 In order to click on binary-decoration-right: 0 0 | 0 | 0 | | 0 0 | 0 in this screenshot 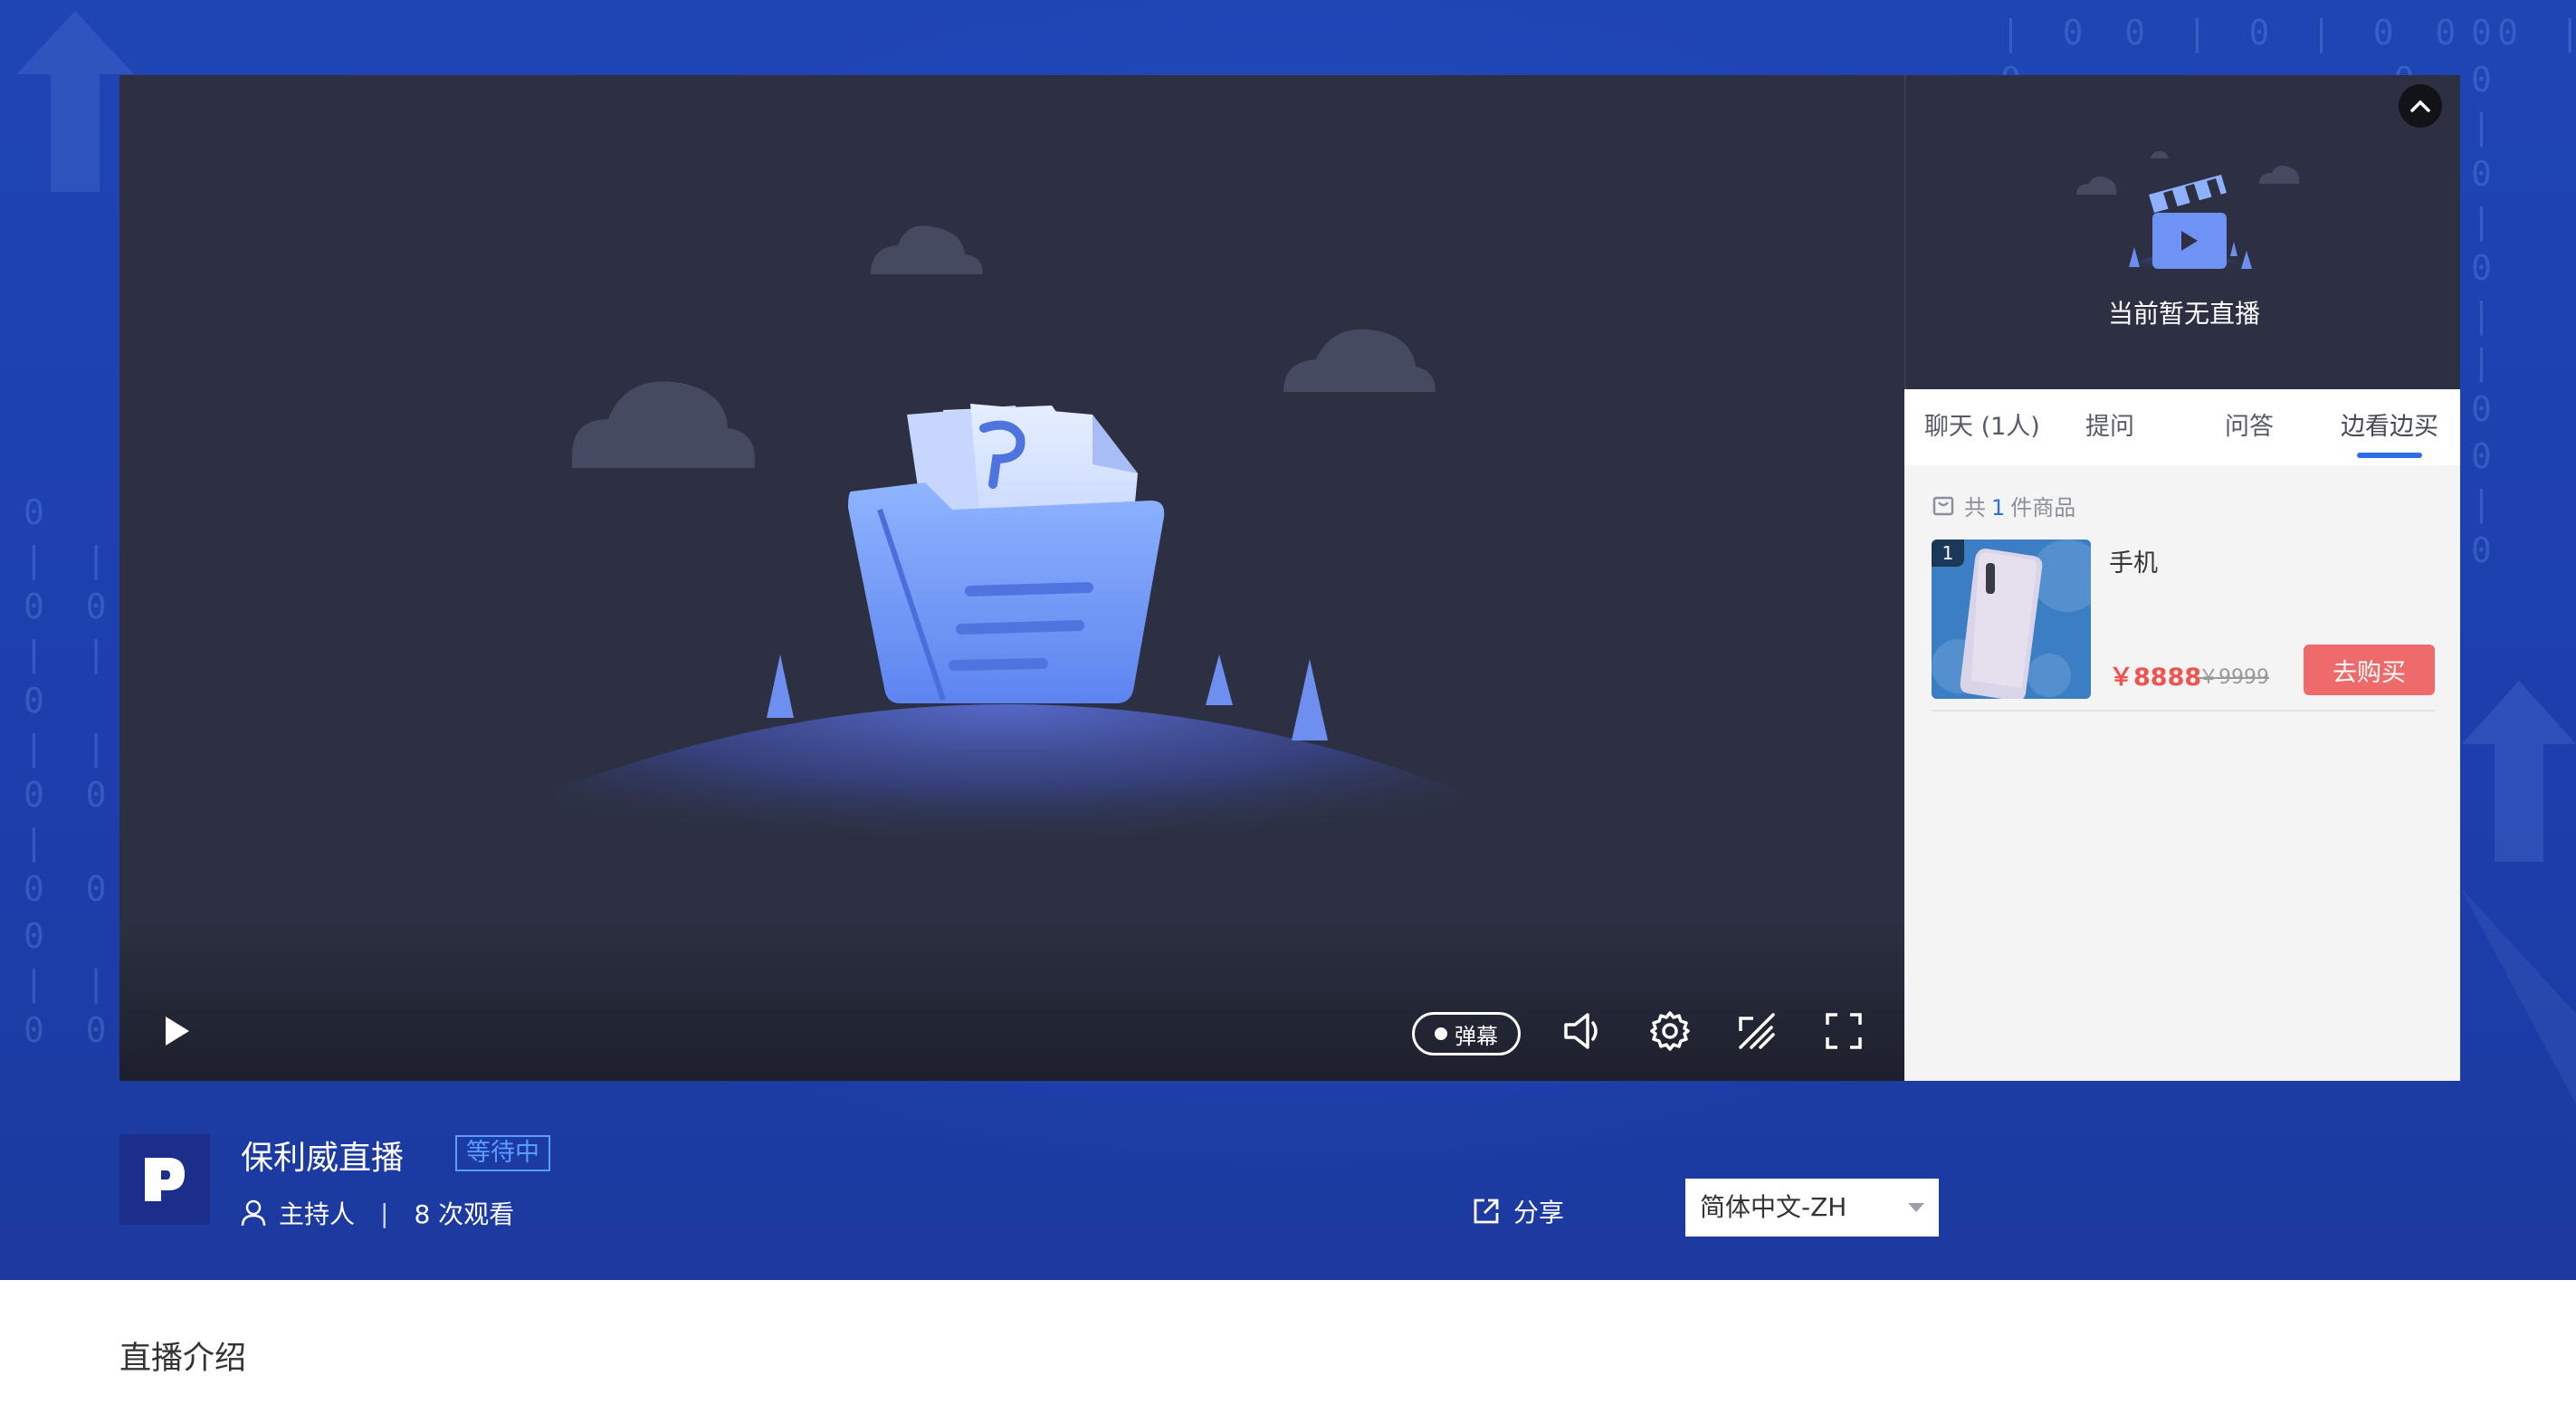, I will do `click(2481, 291)`.